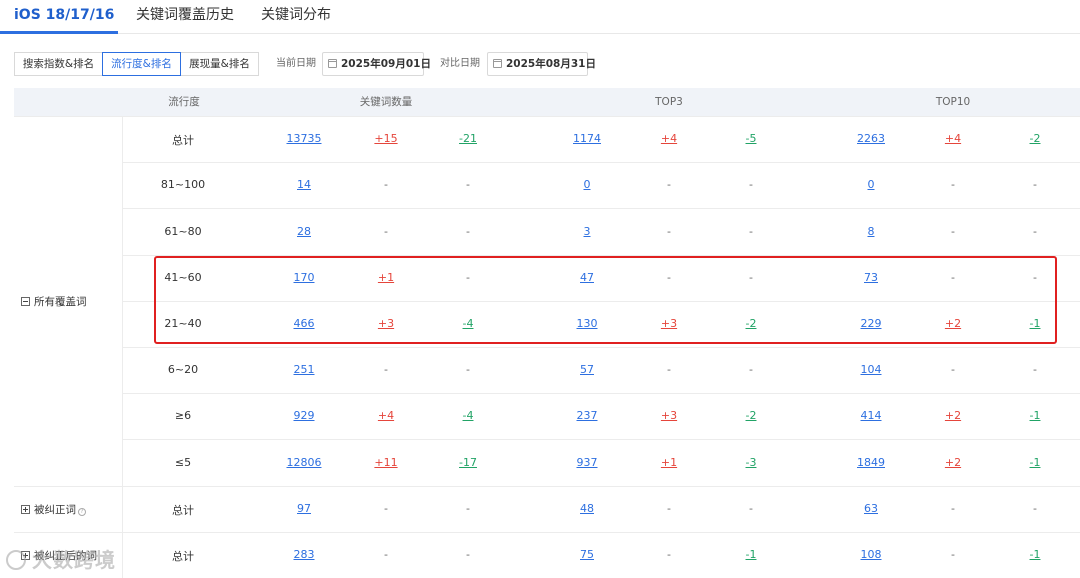 This screenshot has height=578, width=1080. What do you see at coordinates (304, 138) in the screenshot?
I see `keyword-count-link: 13735` at bounding box center [304, 138].